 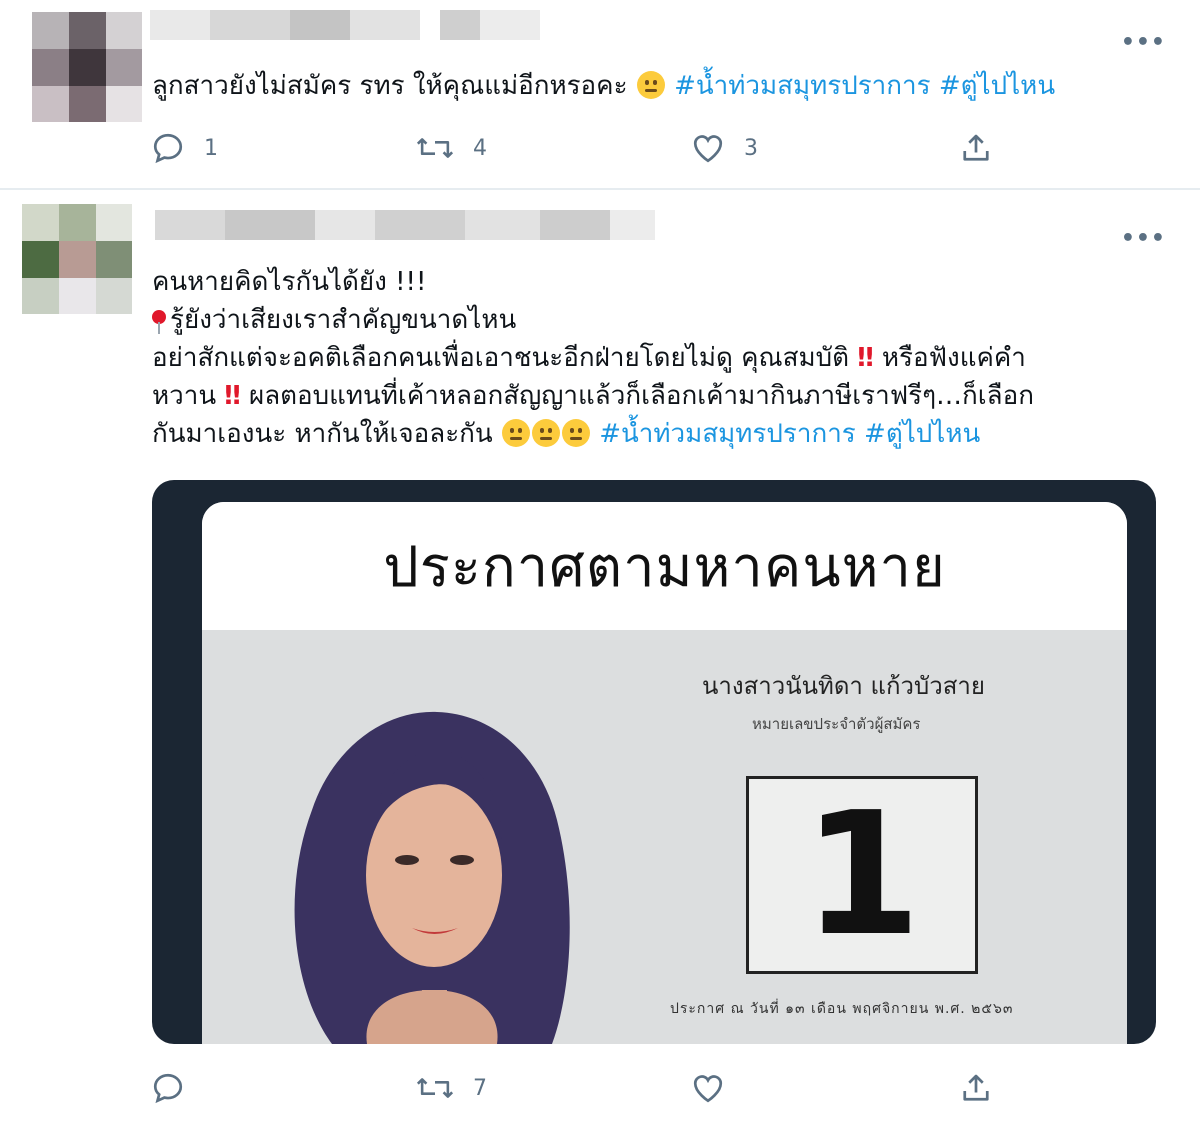 I want to click on tweet-line-text: รู้ยังว่าเสียงเราสำคัญขนาดไหน, so click(x=343, y=320).